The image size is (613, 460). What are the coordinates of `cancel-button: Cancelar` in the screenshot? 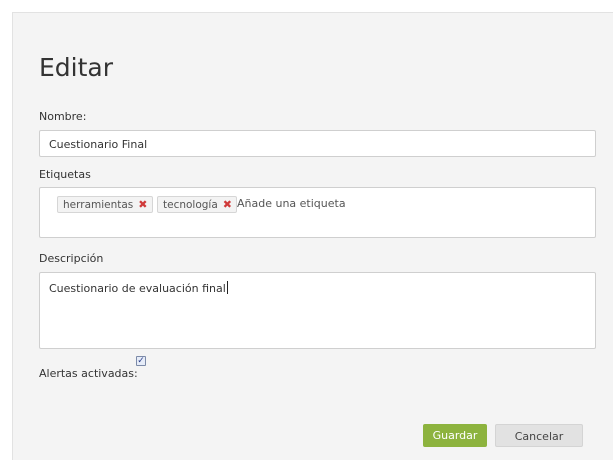 It's located at (539, 435).